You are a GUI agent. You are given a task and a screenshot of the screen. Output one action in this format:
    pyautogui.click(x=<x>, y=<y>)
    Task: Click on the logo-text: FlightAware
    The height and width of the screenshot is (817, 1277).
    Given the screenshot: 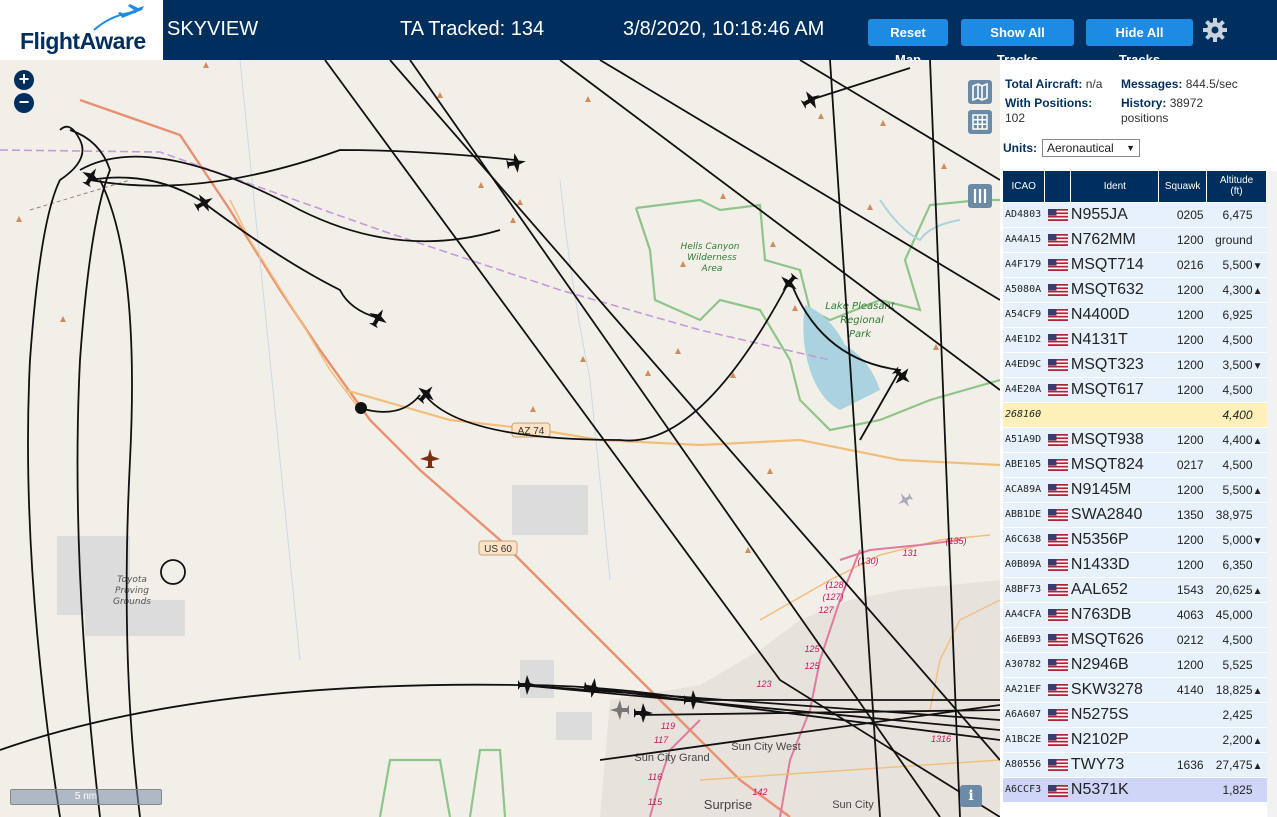 What is the action you would take?
    pyautogui.click(x=83, y=41)
    